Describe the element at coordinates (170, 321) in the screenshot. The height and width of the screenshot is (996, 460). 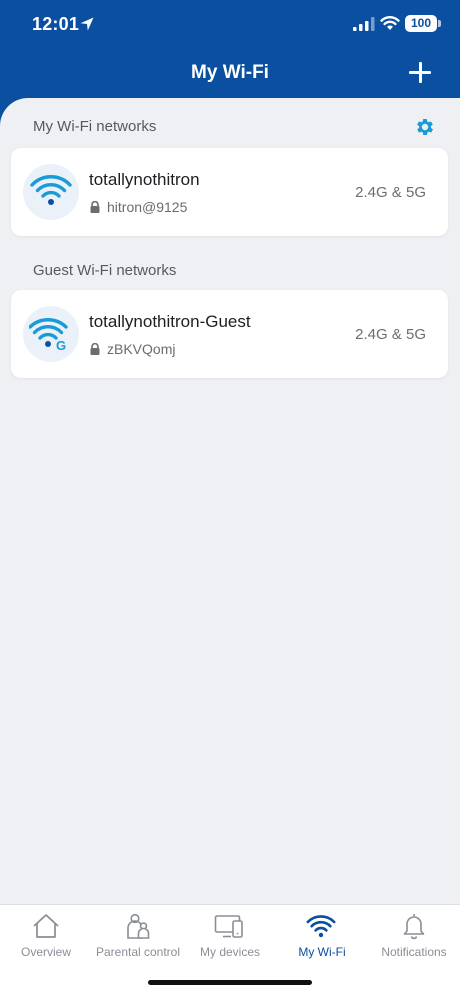
I see `network-name: totallynothitron-Guest` at that location.